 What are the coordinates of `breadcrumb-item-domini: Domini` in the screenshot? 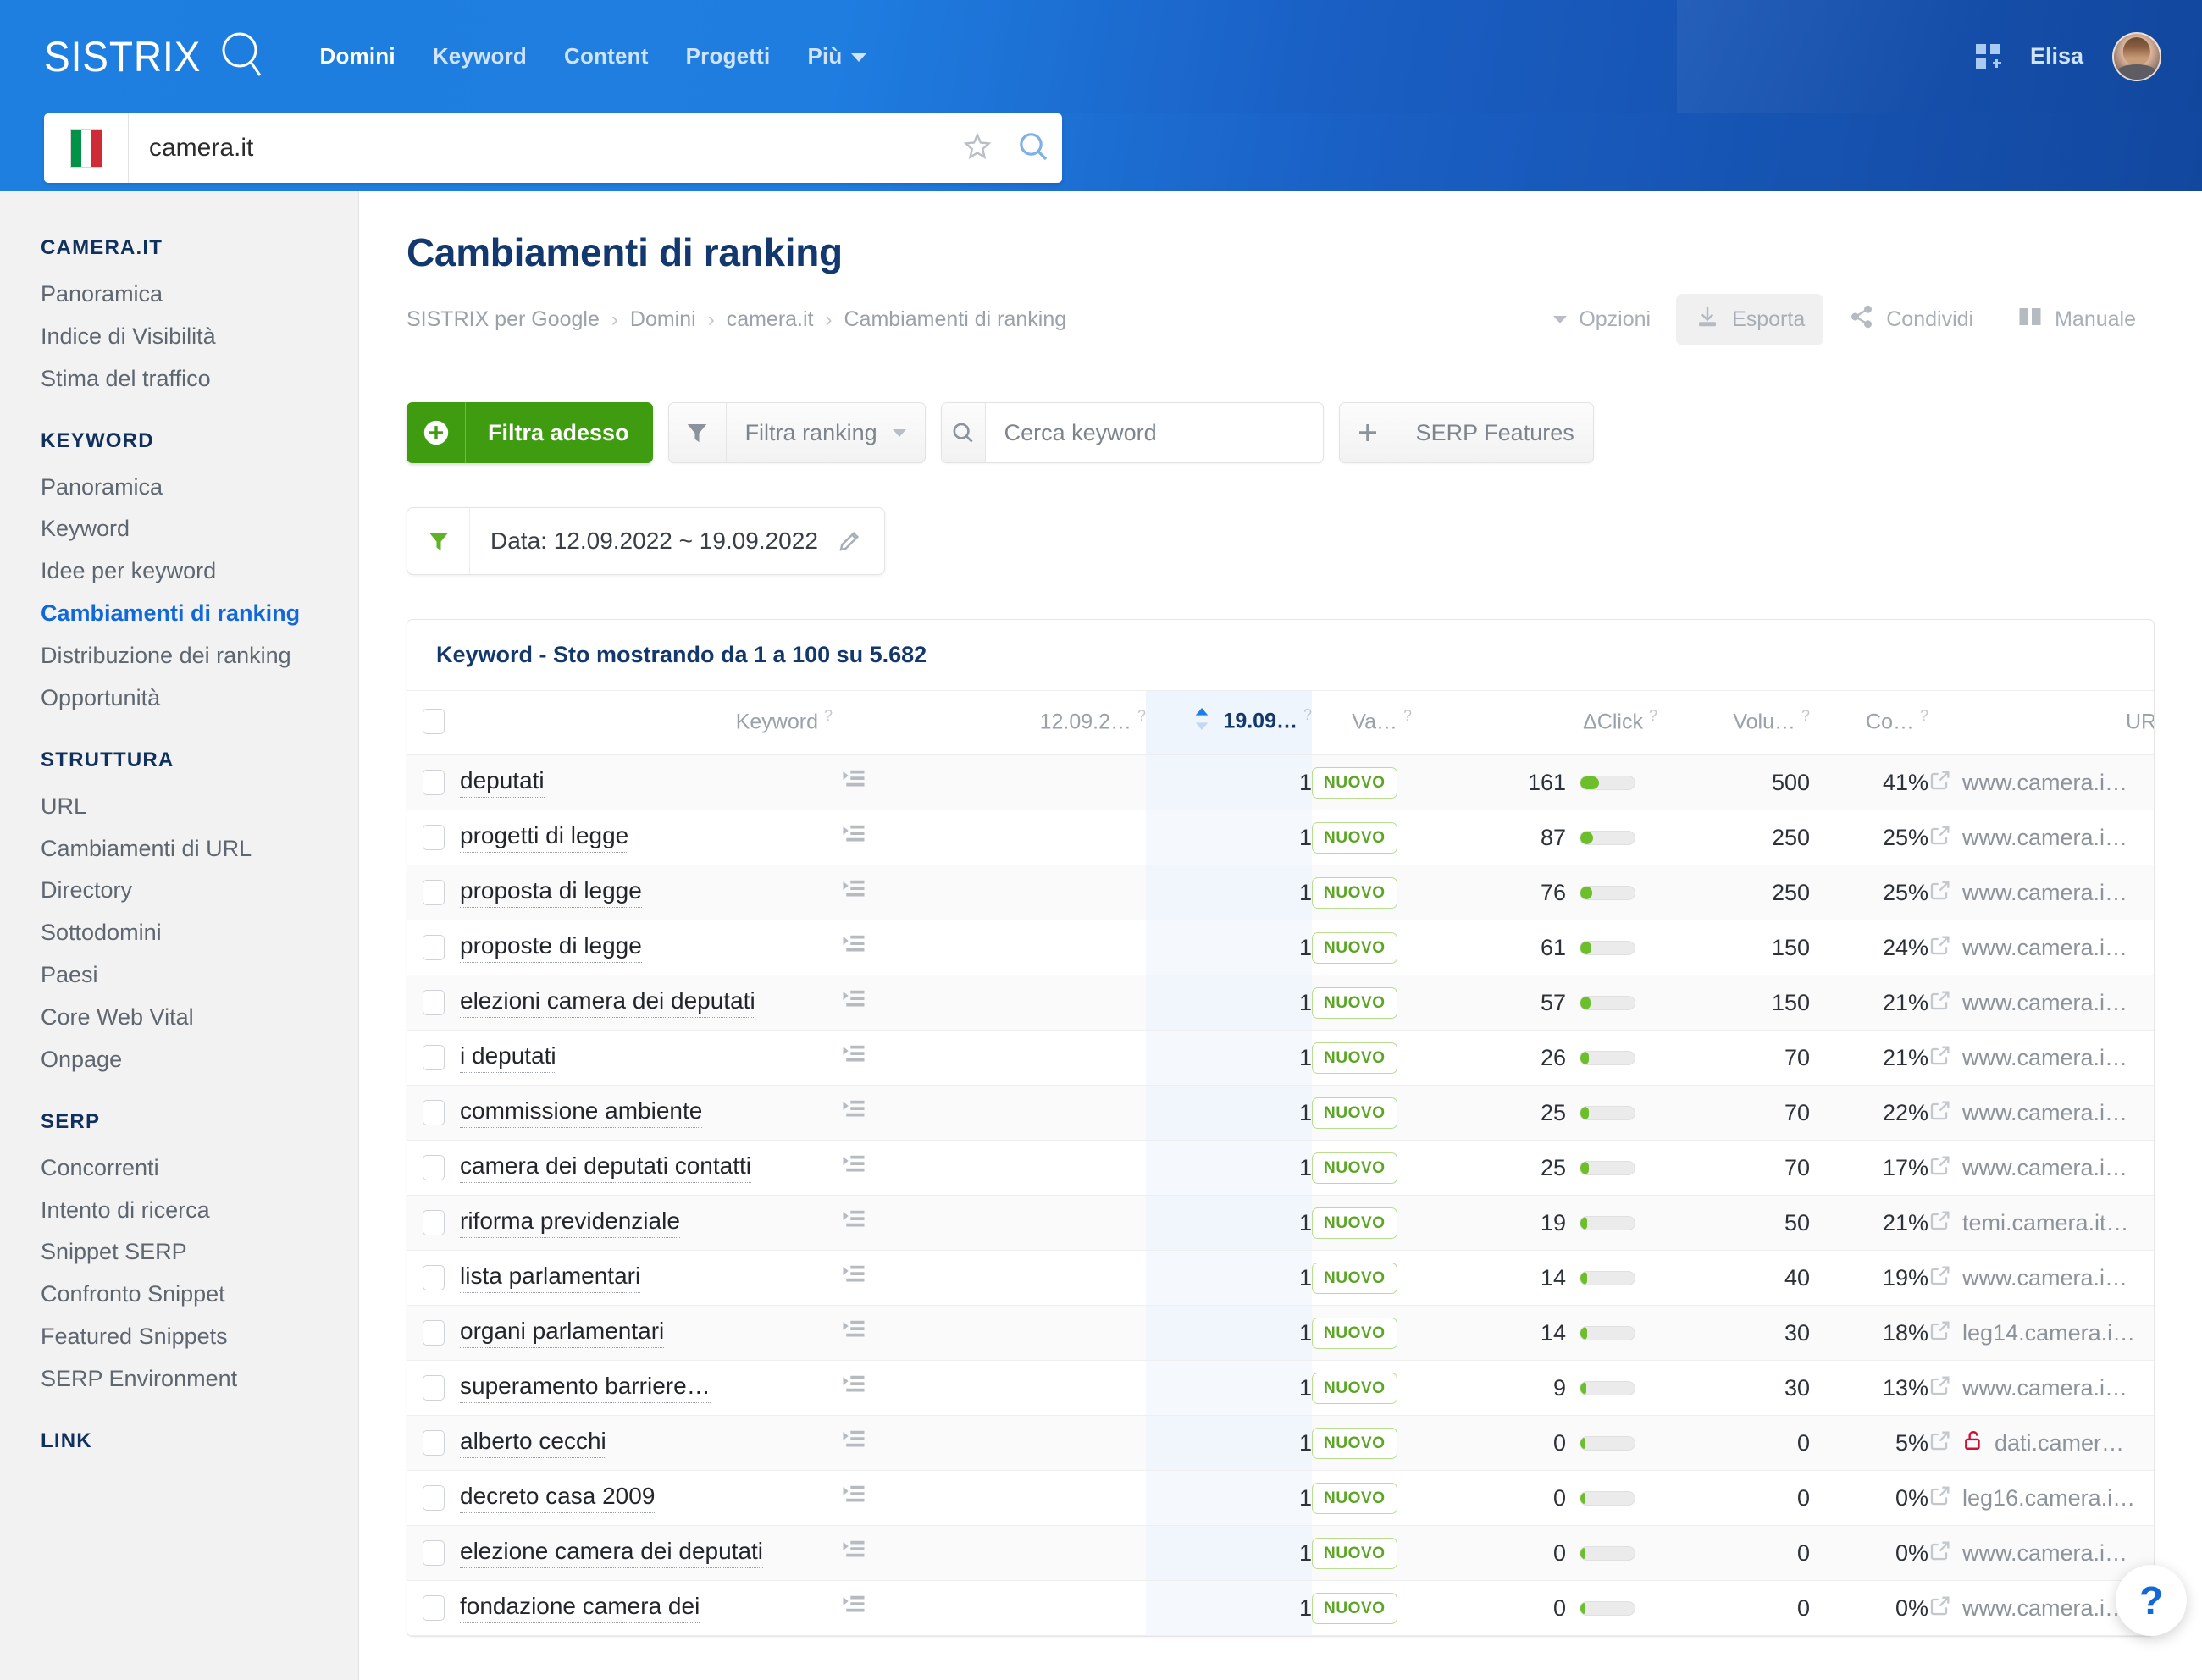 It's located at (663, 320).